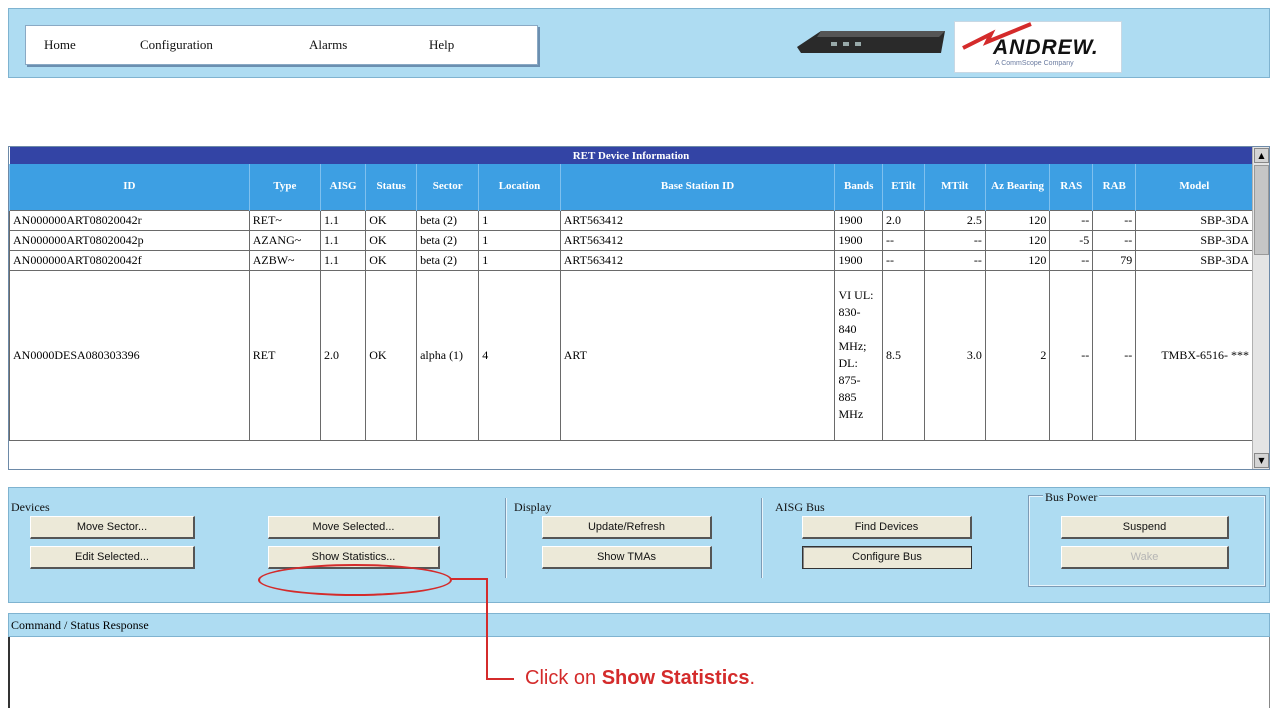  I want to click on bus-power-group-label: Bus Power, so click(1071, 497).